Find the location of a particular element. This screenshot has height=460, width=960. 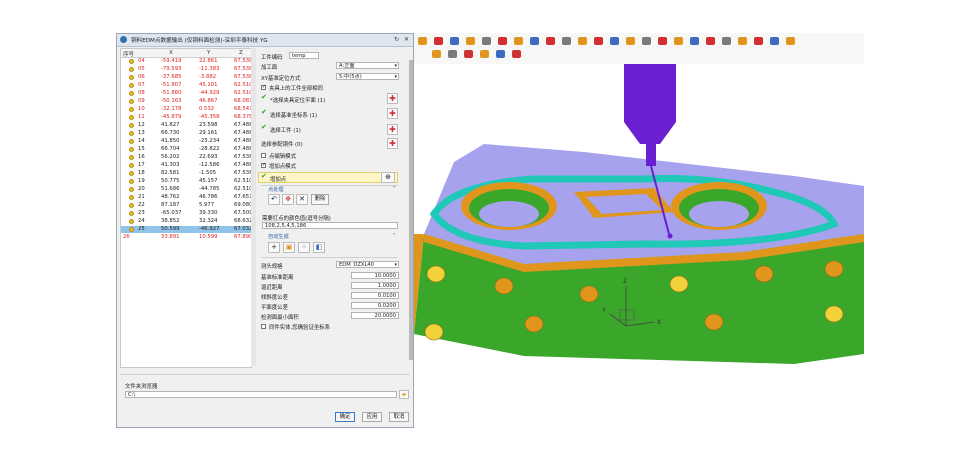

select-fixture-plane: *选择夹具定位平面 (1) is located at coordinates (297, 100).